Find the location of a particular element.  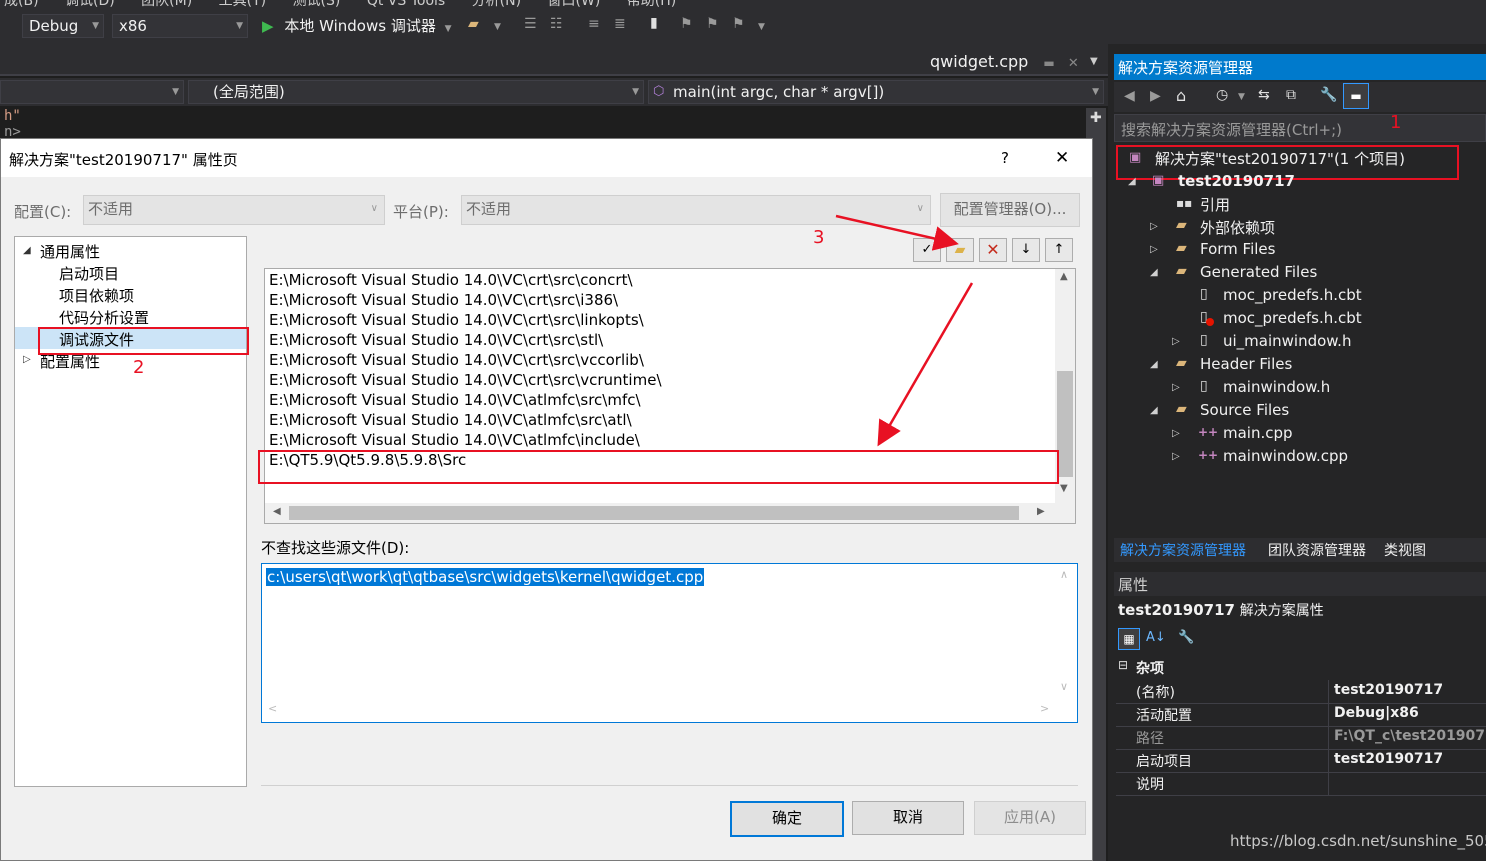

preview-button: ▬ is located at coordinates (1356, 96).